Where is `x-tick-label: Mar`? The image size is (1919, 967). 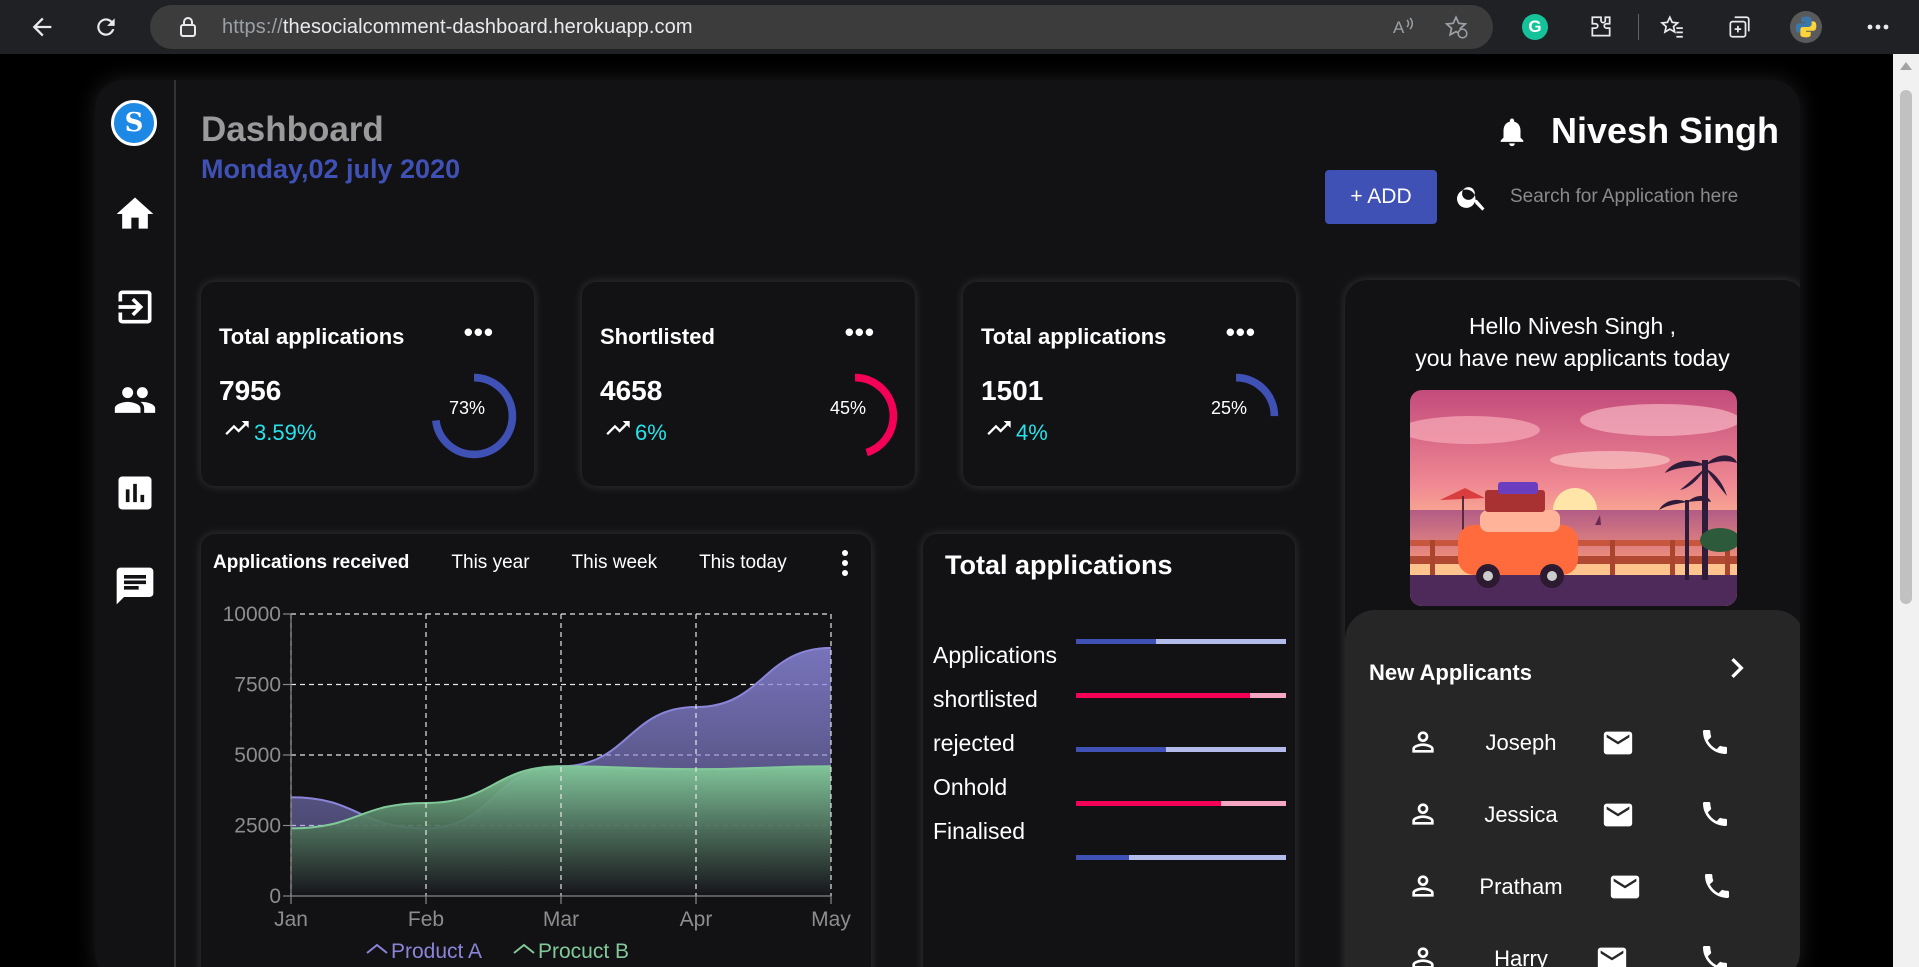 x-tick-label: Mar is located at coordinates (561, 919).